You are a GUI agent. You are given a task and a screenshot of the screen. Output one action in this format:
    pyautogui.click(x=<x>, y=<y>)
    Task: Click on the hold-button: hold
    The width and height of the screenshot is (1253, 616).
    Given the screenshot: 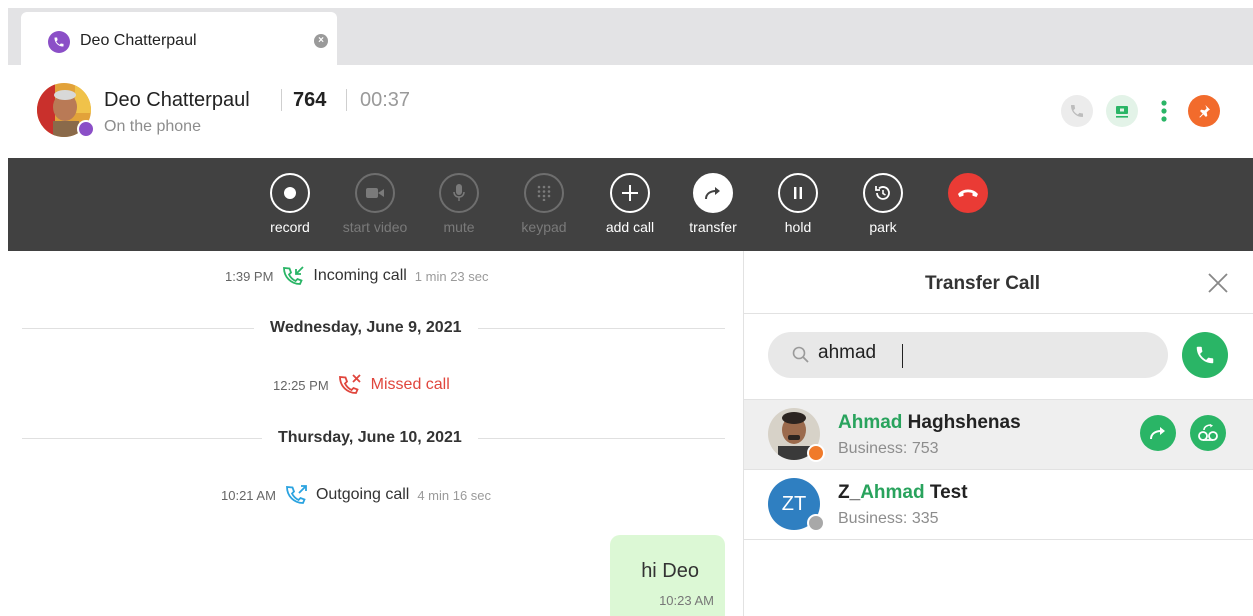 What is the action you would take?
    pyautogui.click(x=798, y=204)
    